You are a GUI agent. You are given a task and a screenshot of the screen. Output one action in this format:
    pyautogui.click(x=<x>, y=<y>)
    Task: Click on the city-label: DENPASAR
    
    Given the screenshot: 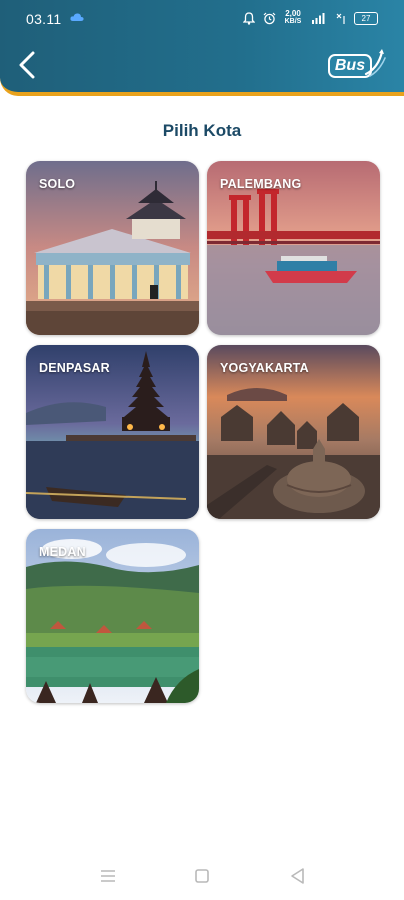 What is the action you would take?
    pyautogui.click(x=74, y=368)
    